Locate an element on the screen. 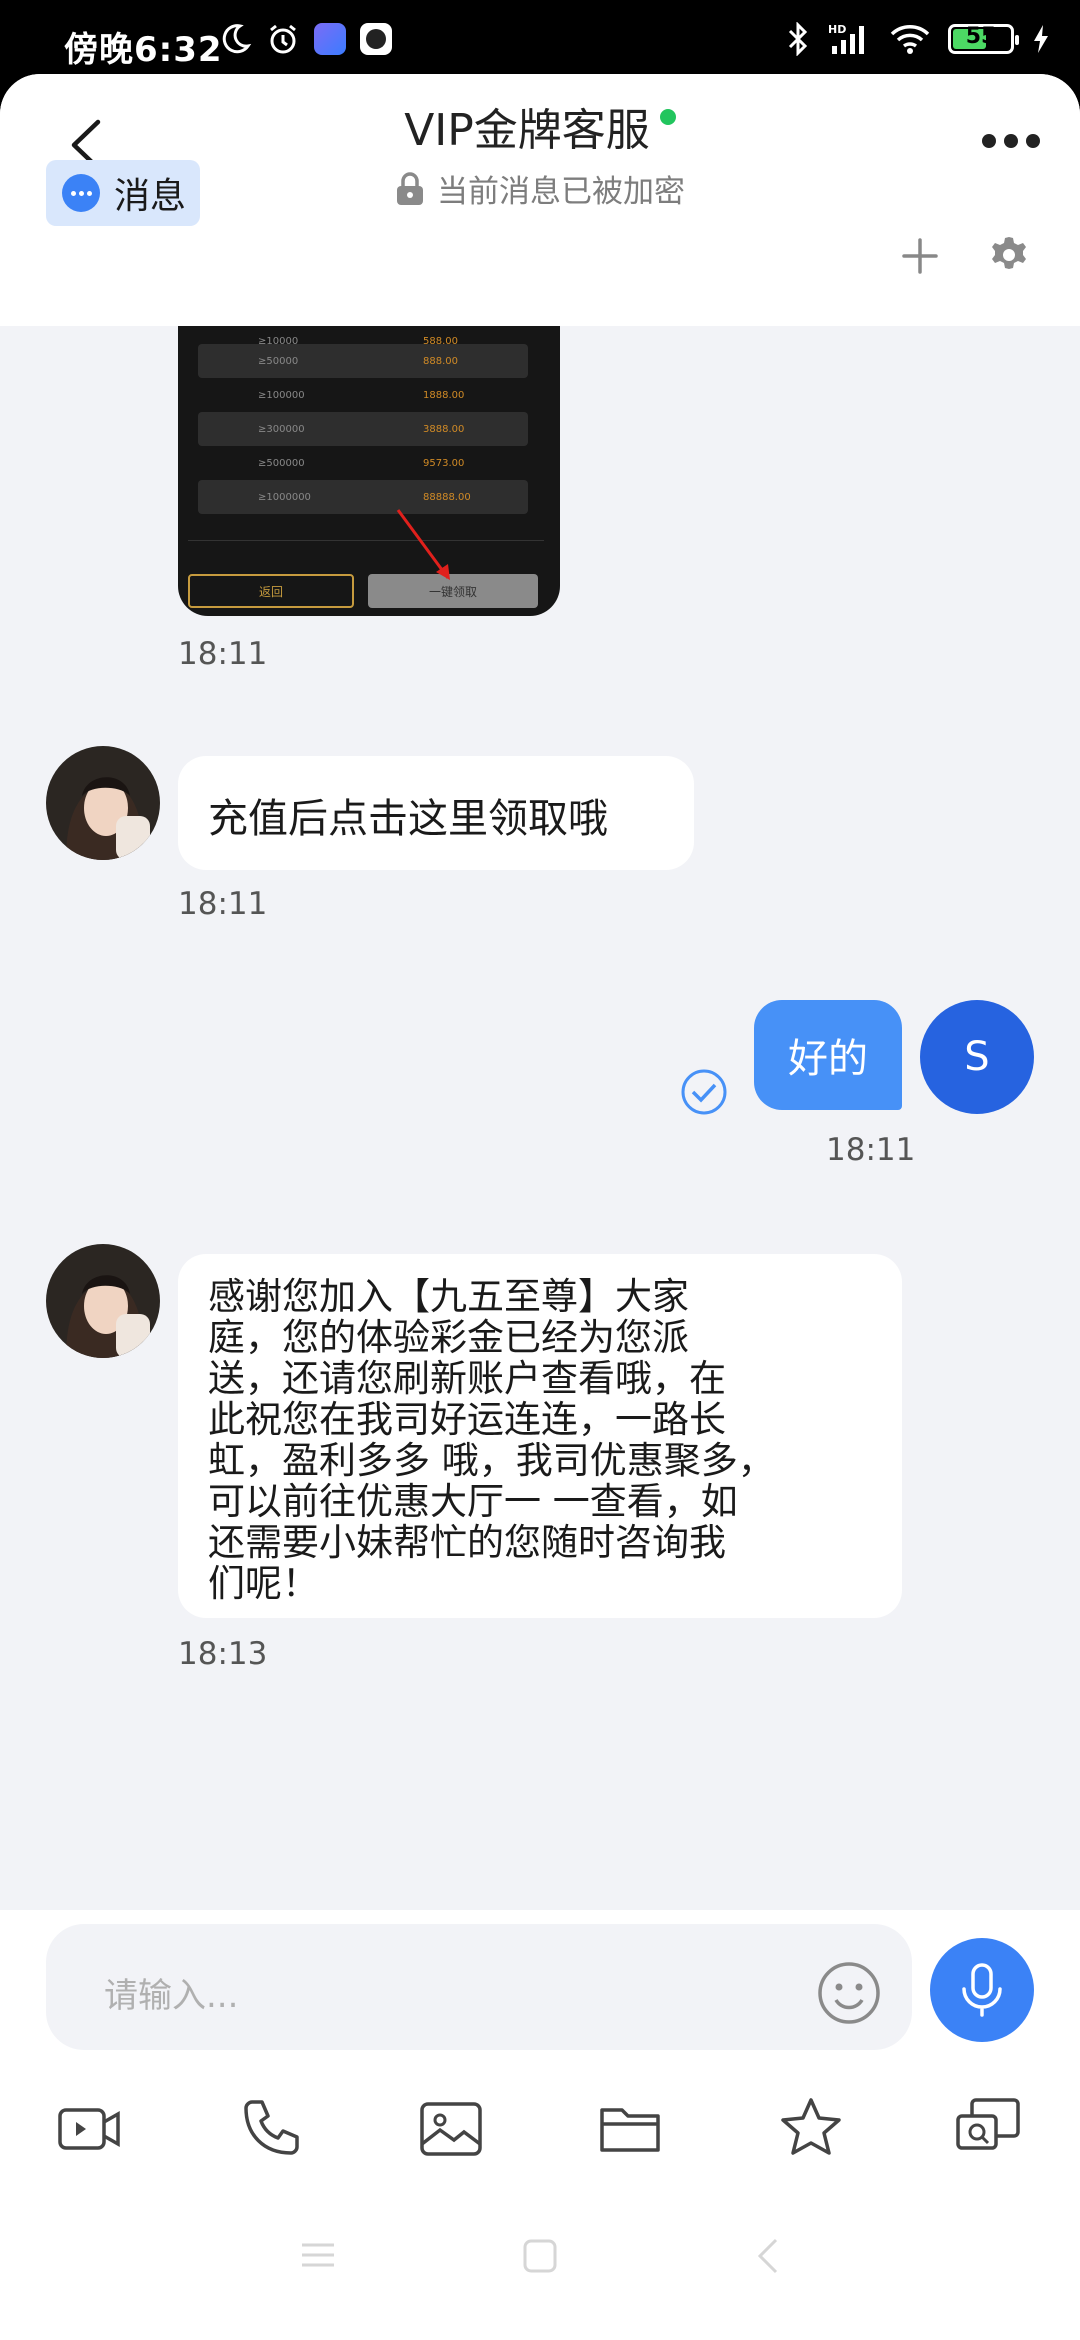 Image resolution: width=1080 pixels, height=2340 pixels. voice-input-button is located at coordinates (982, 1990).